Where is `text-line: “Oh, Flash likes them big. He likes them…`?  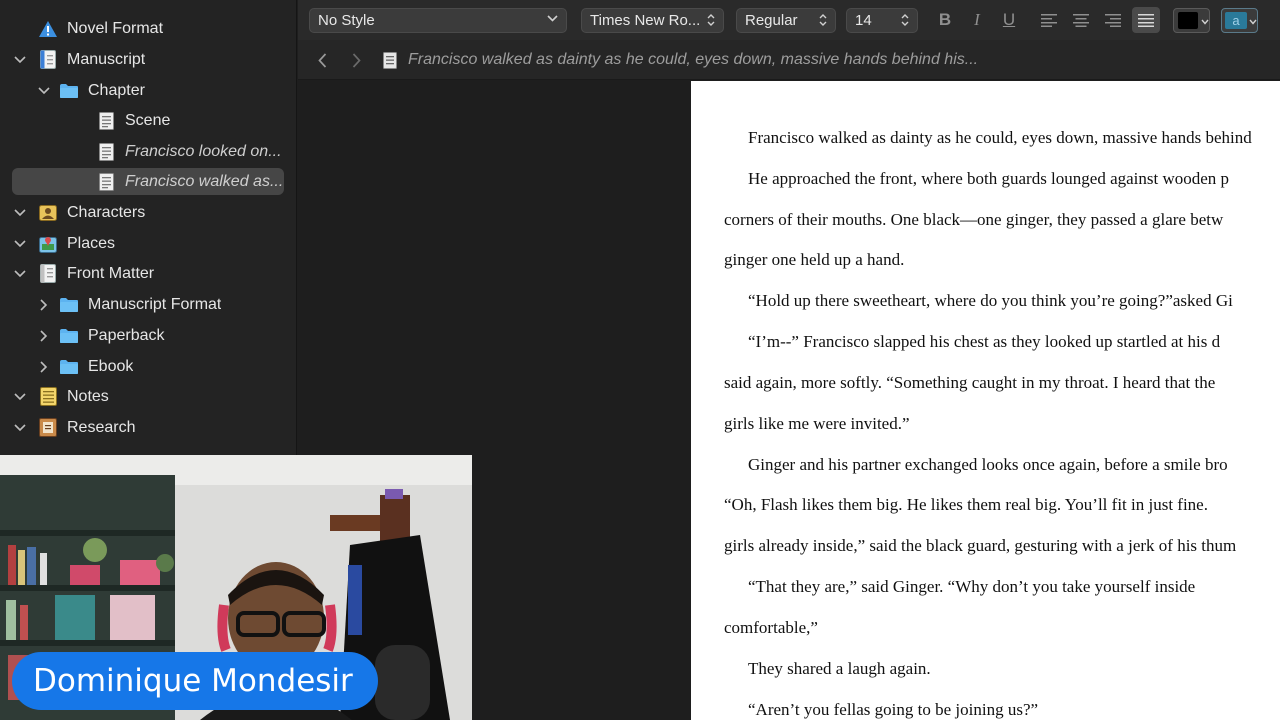
text-line: “Oh, Flash likes them big. He likes them… is located at coordinates (966, 504).